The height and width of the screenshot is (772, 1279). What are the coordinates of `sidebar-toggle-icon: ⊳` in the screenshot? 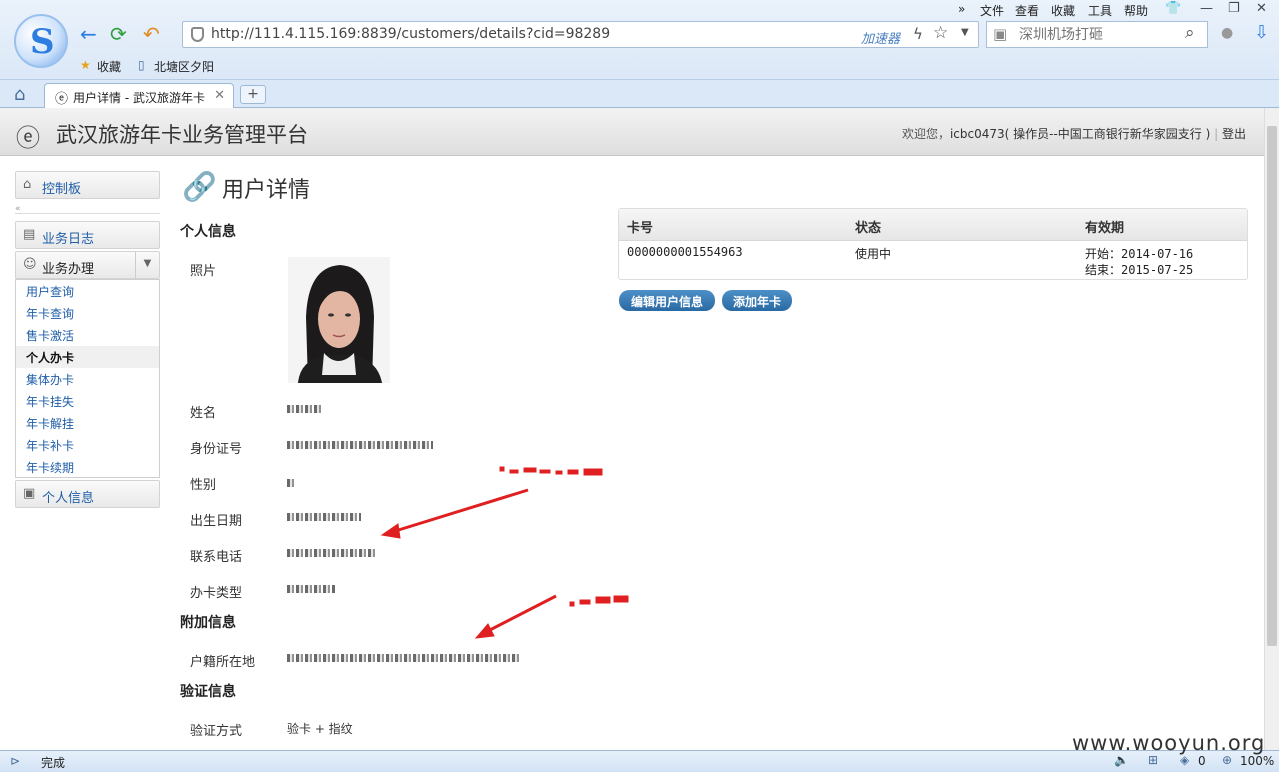 It's located at (15, 761).